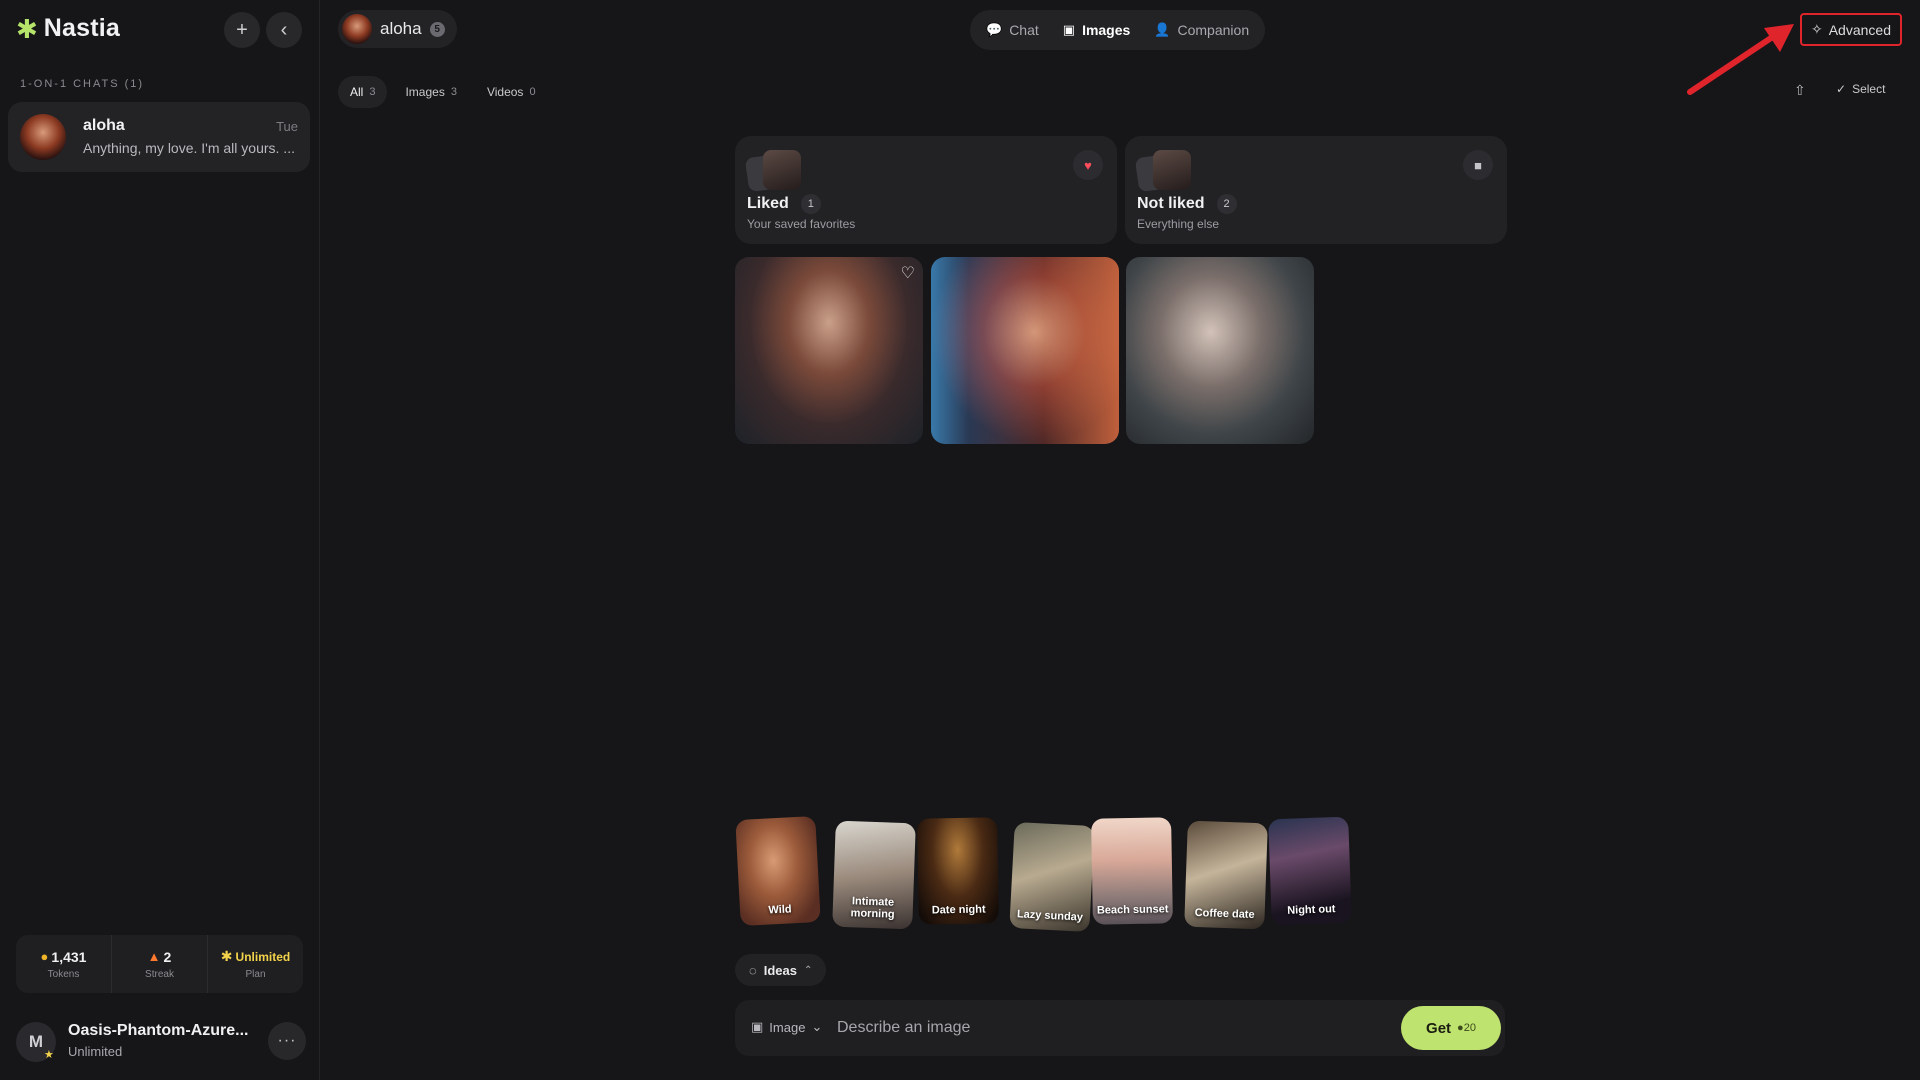 The width and height of the screenshot is (1920, 1080). Describe the element at coordinates (430, 92) in the screenshot. I see `filter-images: Images 3` at that location.